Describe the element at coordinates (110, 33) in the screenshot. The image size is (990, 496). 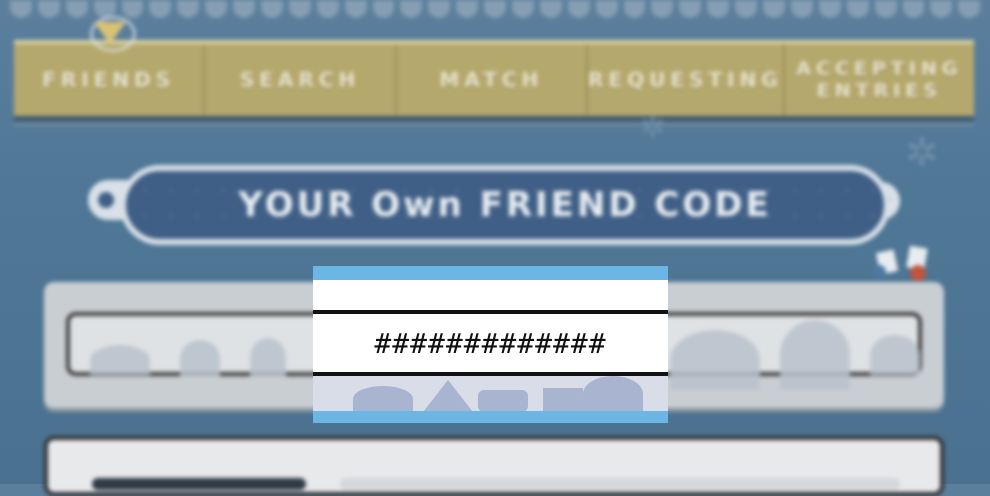
I see `selected-tab-pointer-icon` at that location.